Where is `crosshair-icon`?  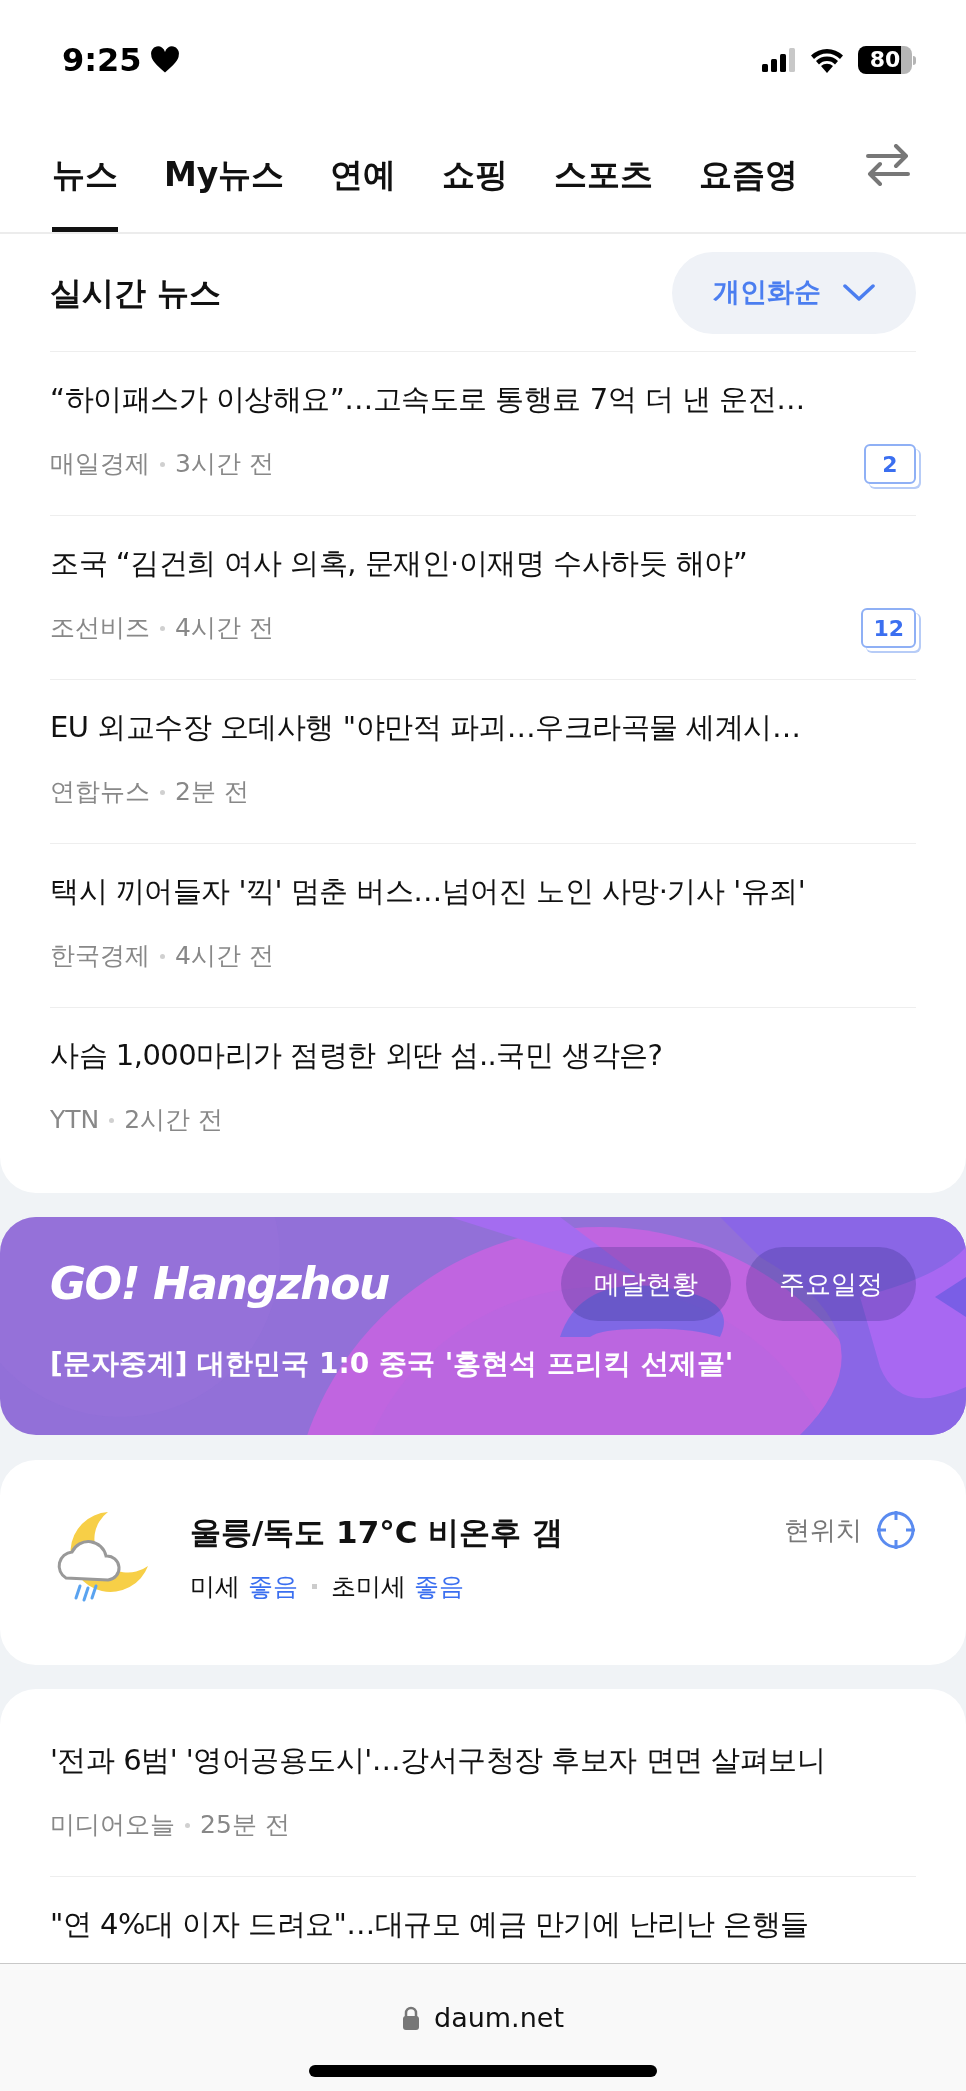 crosshair-icon is located at coordinates (896, 1530).